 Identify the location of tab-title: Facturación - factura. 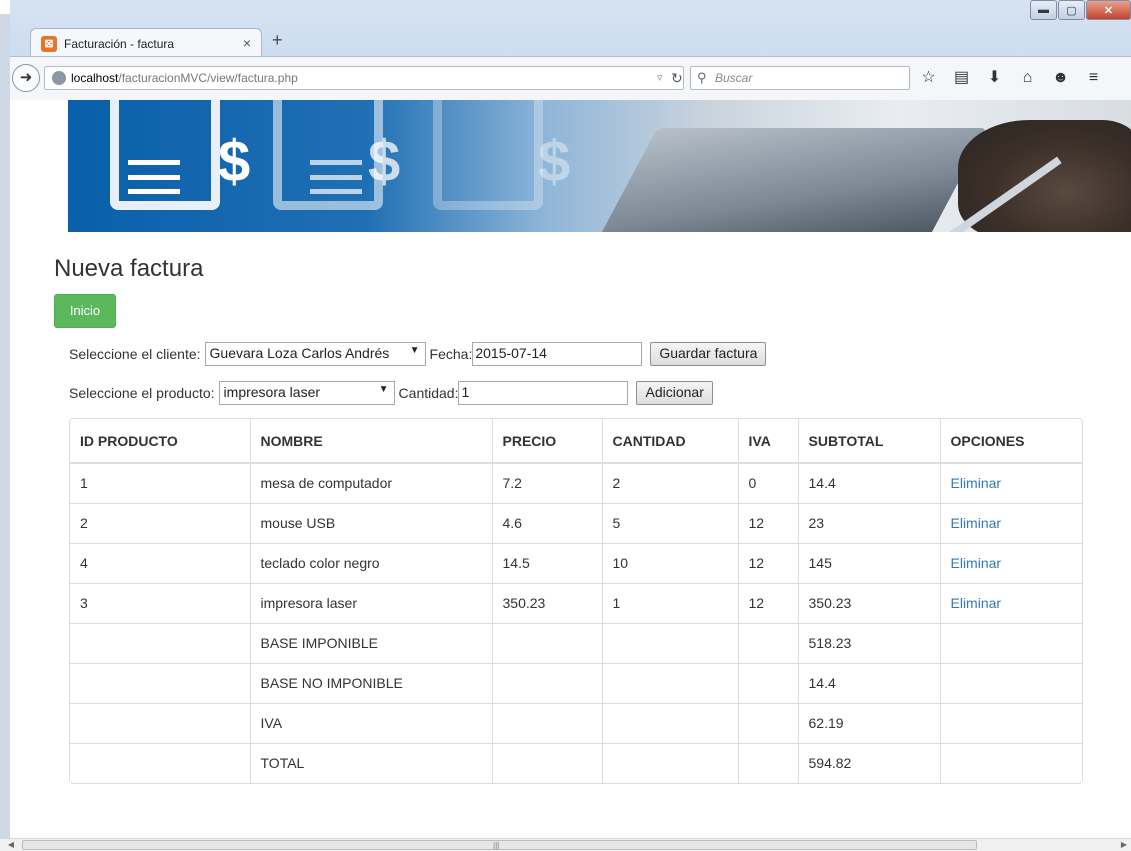
(119, 44).